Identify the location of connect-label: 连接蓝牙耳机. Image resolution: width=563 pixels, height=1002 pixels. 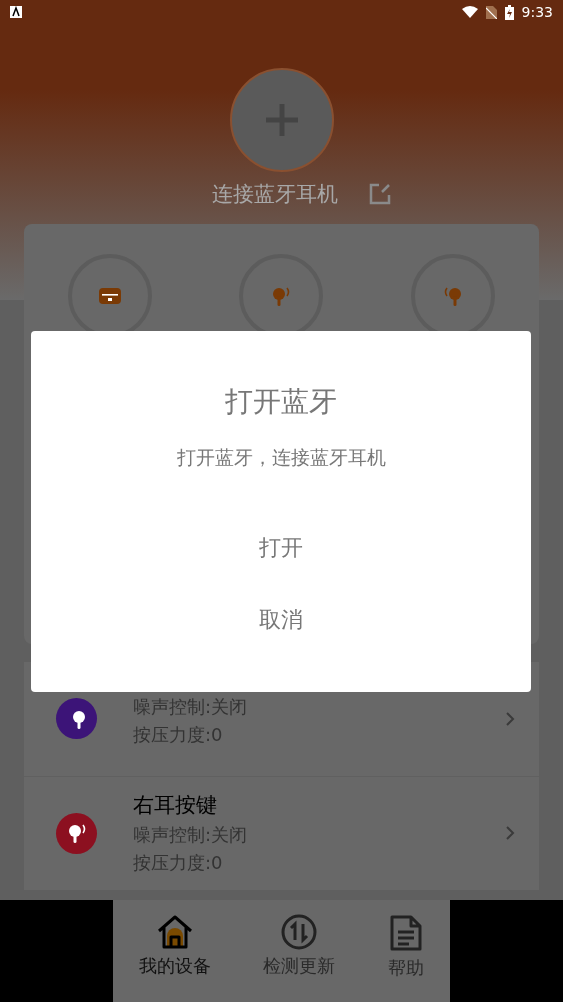
(274, 194).